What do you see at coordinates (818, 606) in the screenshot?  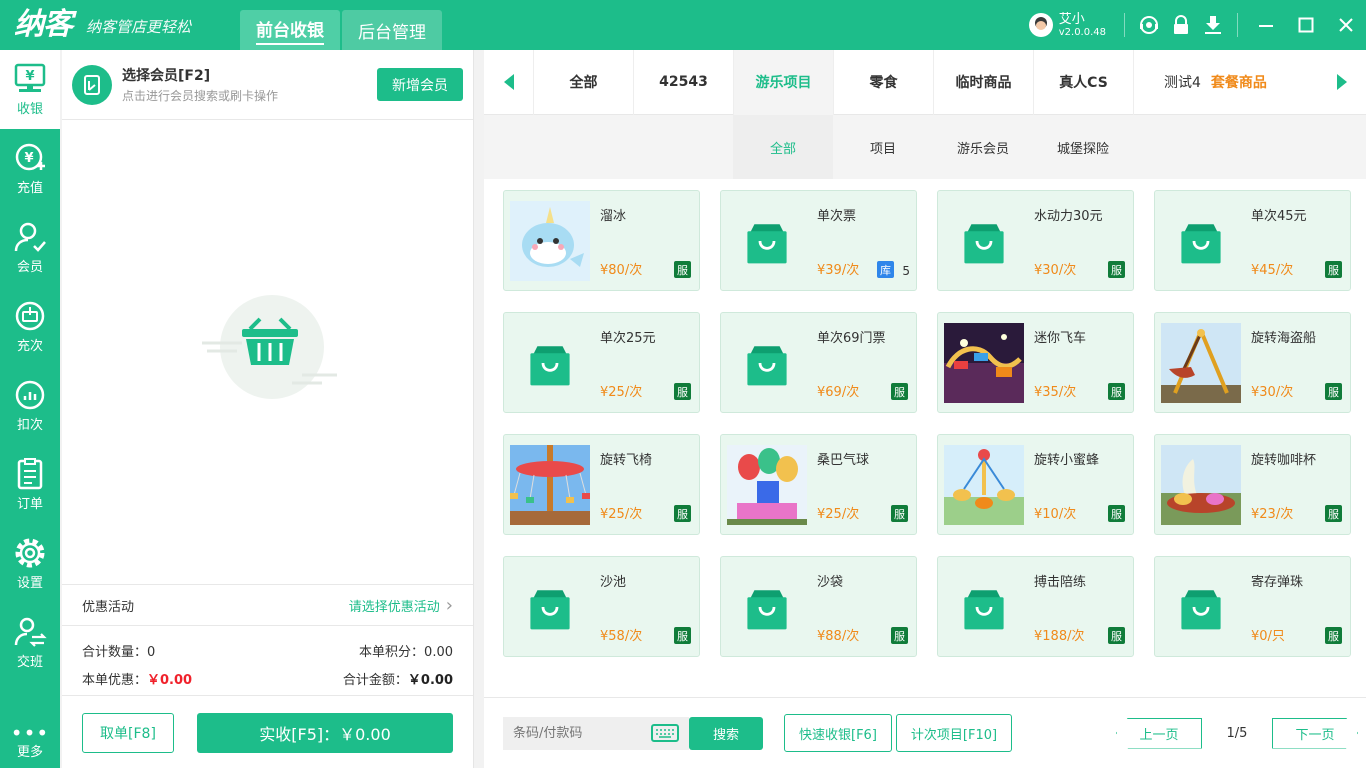 I see `product-card: 沙袋 ¥88/次 服` at bounding box center [818, 606].